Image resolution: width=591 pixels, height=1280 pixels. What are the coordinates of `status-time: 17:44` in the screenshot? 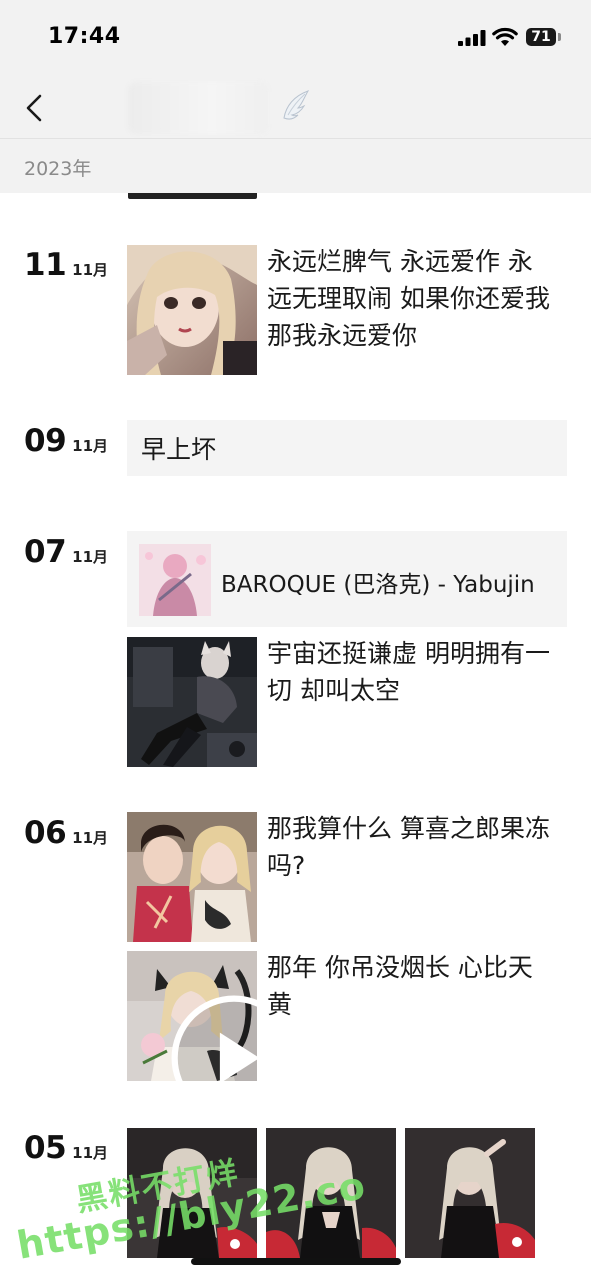 It's located at (84, 36).